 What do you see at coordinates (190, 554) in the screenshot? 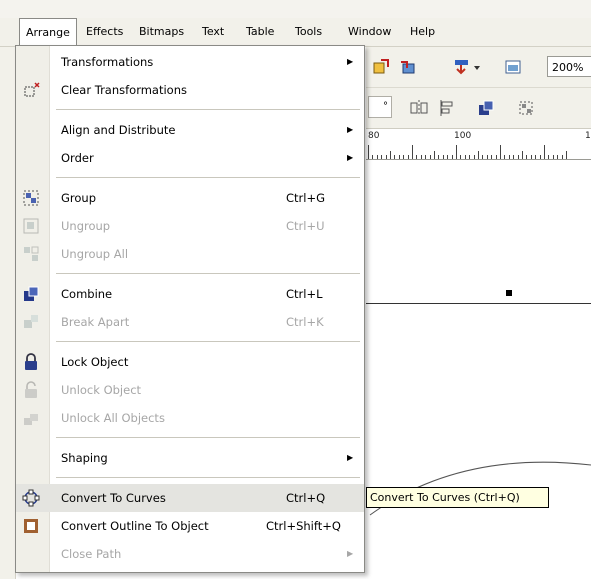
I see `menu-item-close-path: Close Path ▶` at bounding box center [190, 554].